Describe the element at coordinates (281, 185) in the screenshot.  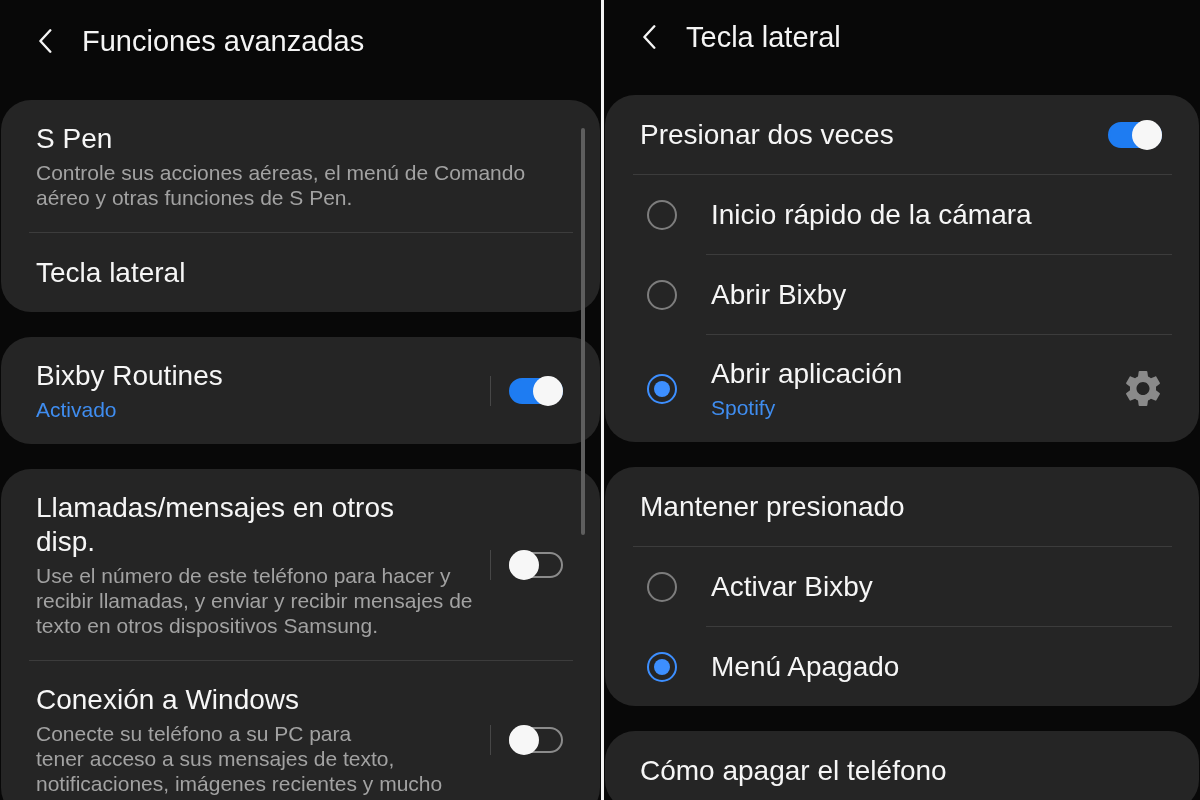
I see `setting-description: Controle sus acciones aéreas, el menú de Comando aéreo y otras funciones de S Pen.` at that location.